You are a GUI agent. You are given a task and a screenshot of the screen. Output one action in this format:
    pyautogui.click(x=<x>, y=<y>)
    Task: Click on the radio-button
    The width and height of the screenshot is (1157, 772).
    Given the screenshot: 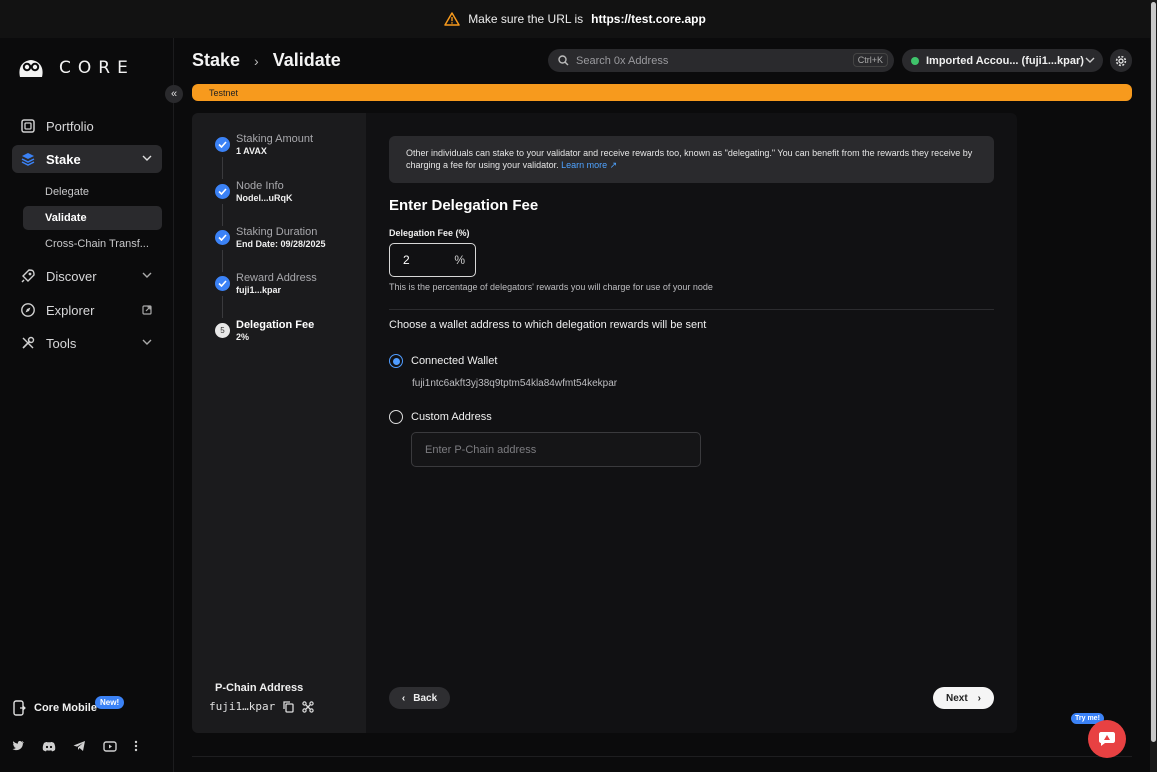 What is the action you would take?
    pyautogui.click(x=396, y=417)
    